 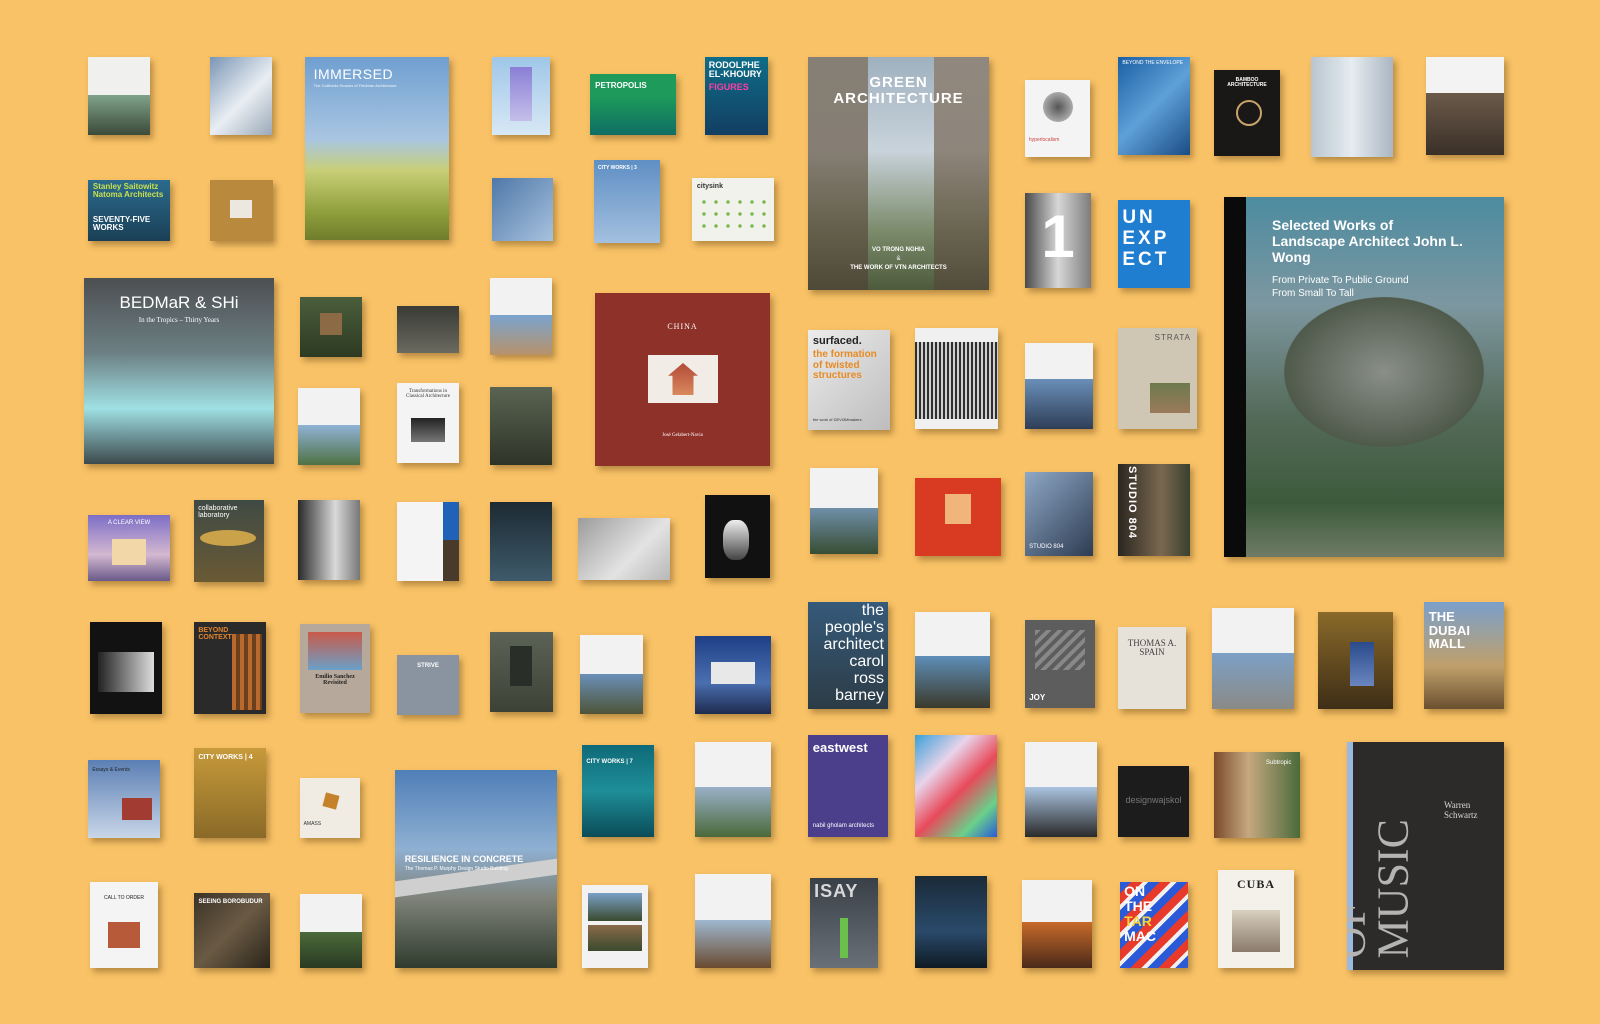 I want to click on book-title-line: carol, so click(x=866, y=661).